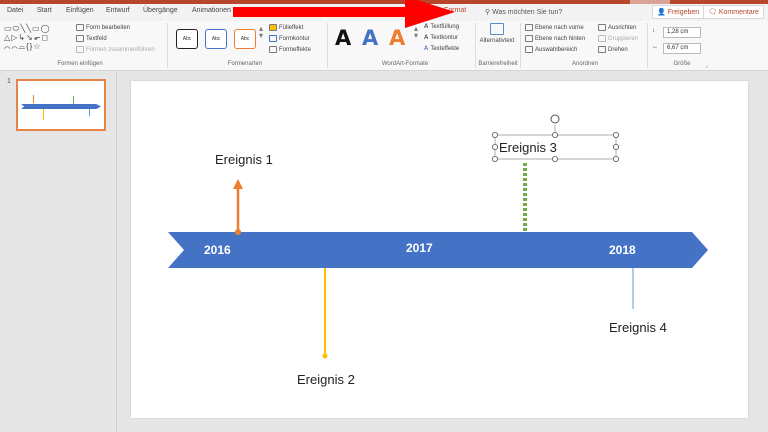 The image size is (768, 432). I want to click on event-2-label: Ereignis 2, so click(326, 379).